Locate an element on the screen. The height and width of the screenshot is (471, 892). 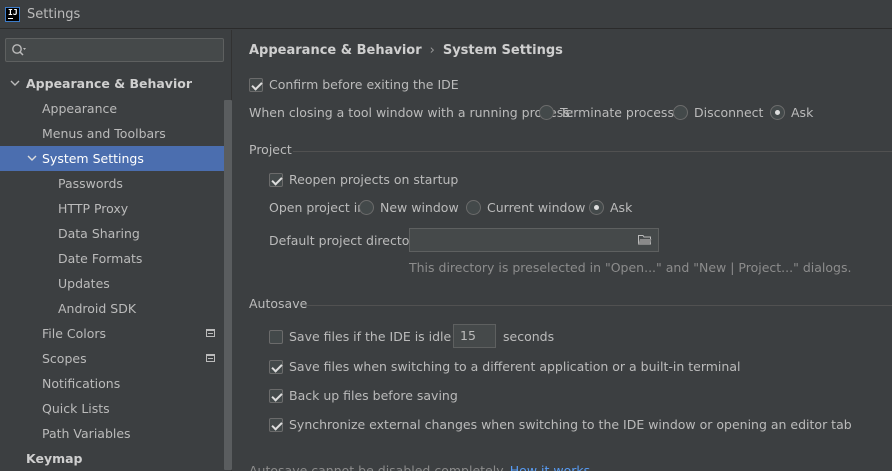
tree-item-notifications: Notifications is located at coordinates (116, 383).